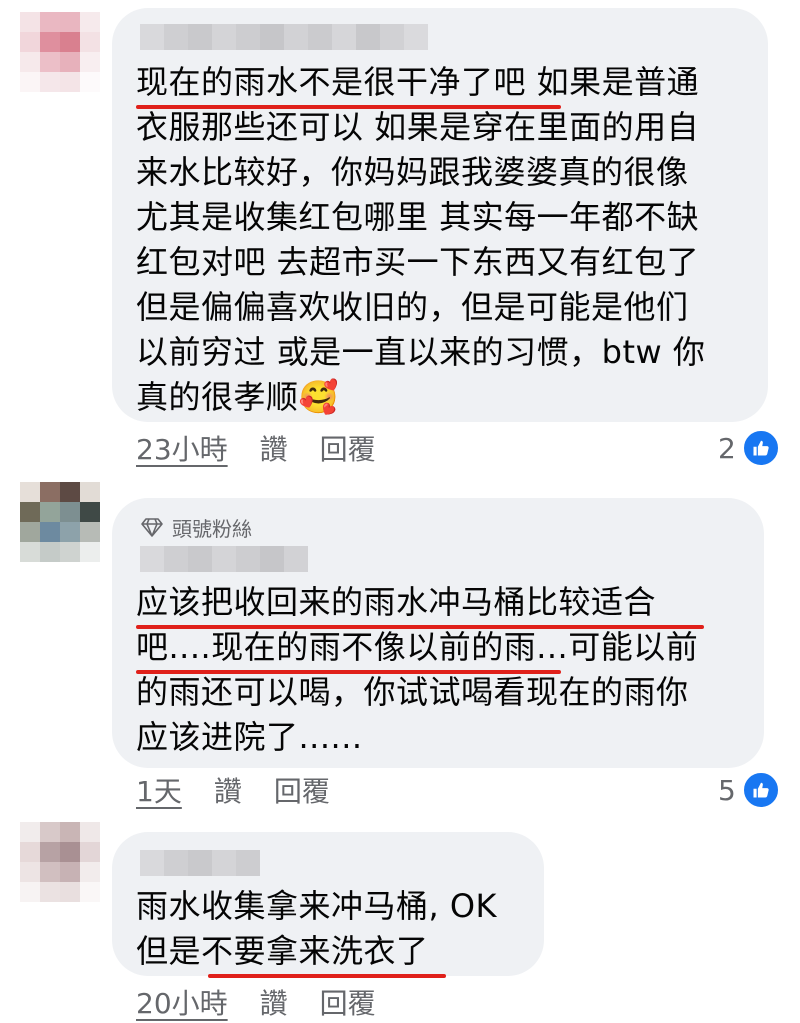 Image resolution: width=800 pixels, height=1023 pixels. Describe the element at coordinates (249, 790) in the screenshot. I see `comment-actions: 1天 讚 回覆` at that location.